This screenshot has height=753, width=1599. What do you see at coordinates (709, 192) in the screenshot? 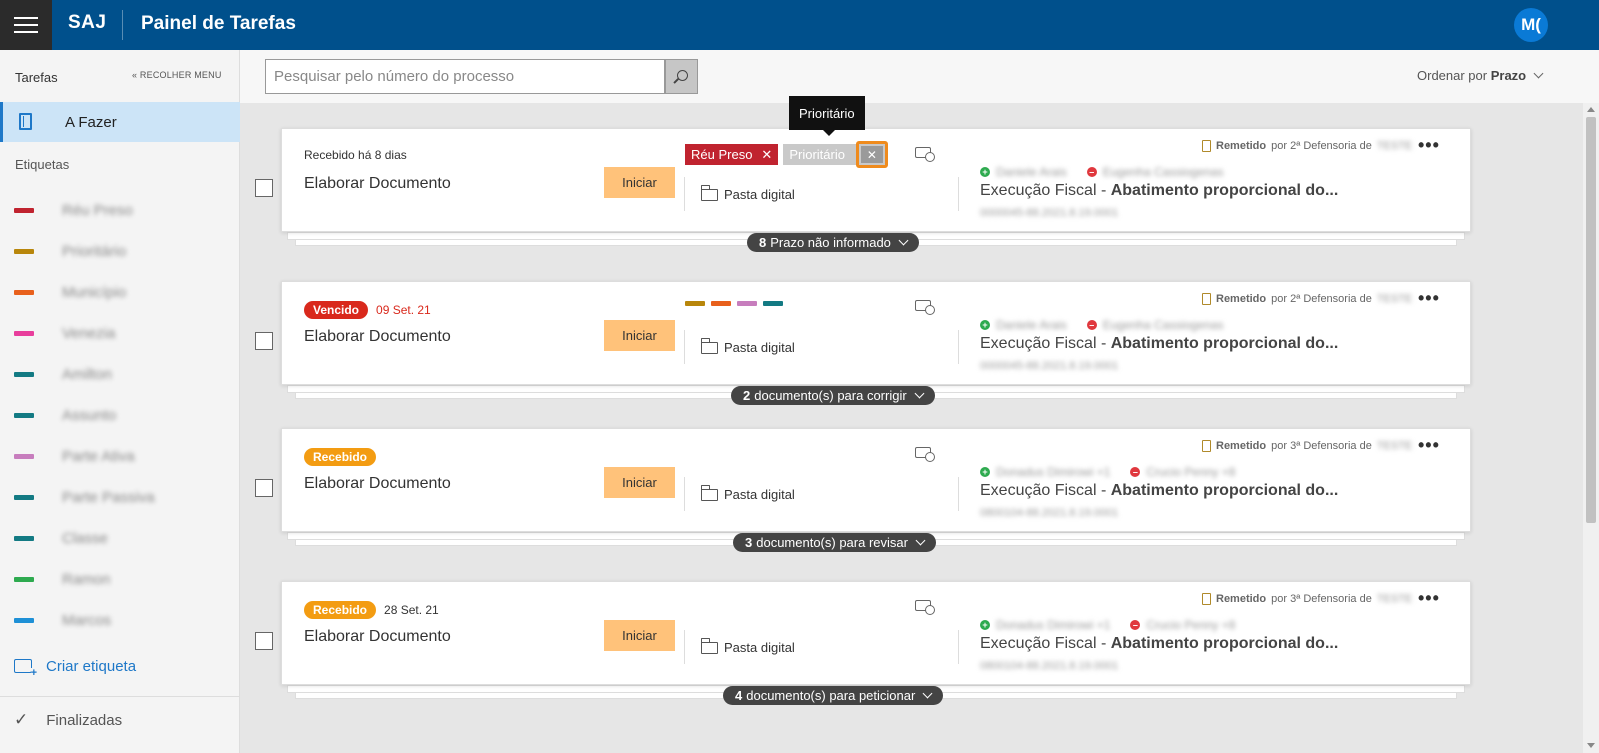
I see `folder-icon` at bounding box center [709, 192].